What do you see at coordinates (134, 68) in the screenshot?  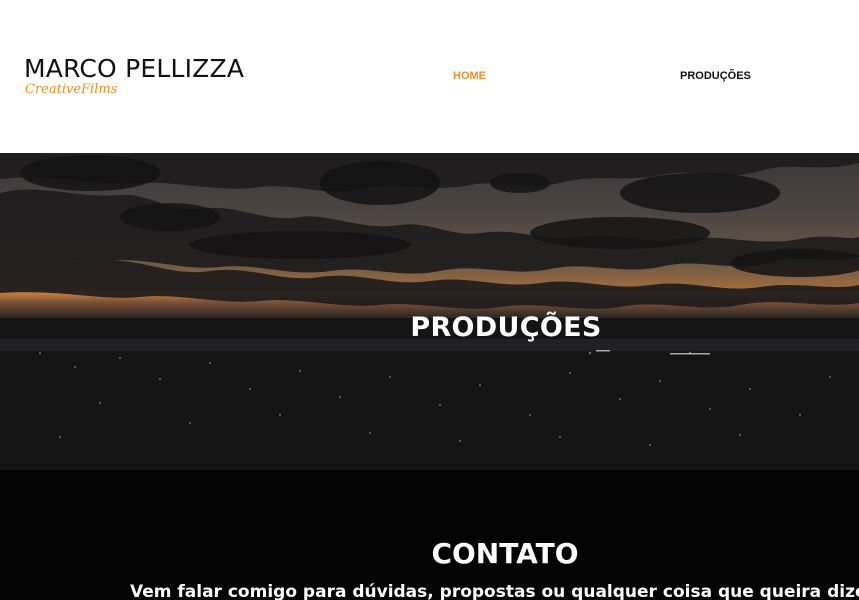 I see `logo-title: MARCO PELLIZZA` at bounding box center [134, 68].